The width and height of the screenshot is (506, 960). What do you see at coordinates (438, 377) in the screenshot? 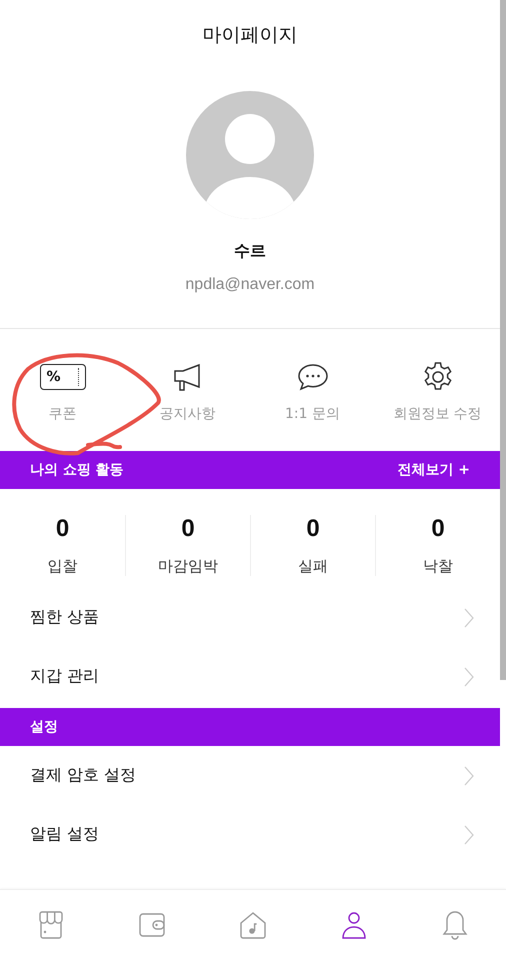
I see `settings-icon` at bounding box center [438, 377].